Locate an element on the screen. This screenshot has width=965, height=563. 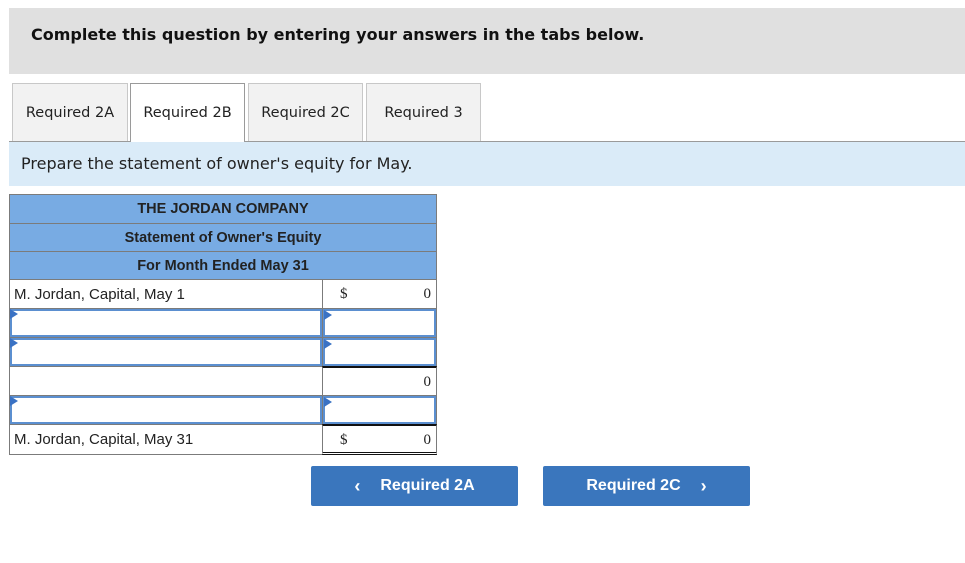
company-name: THE JORDAN COMPANY is located at coordinates (223, 208).